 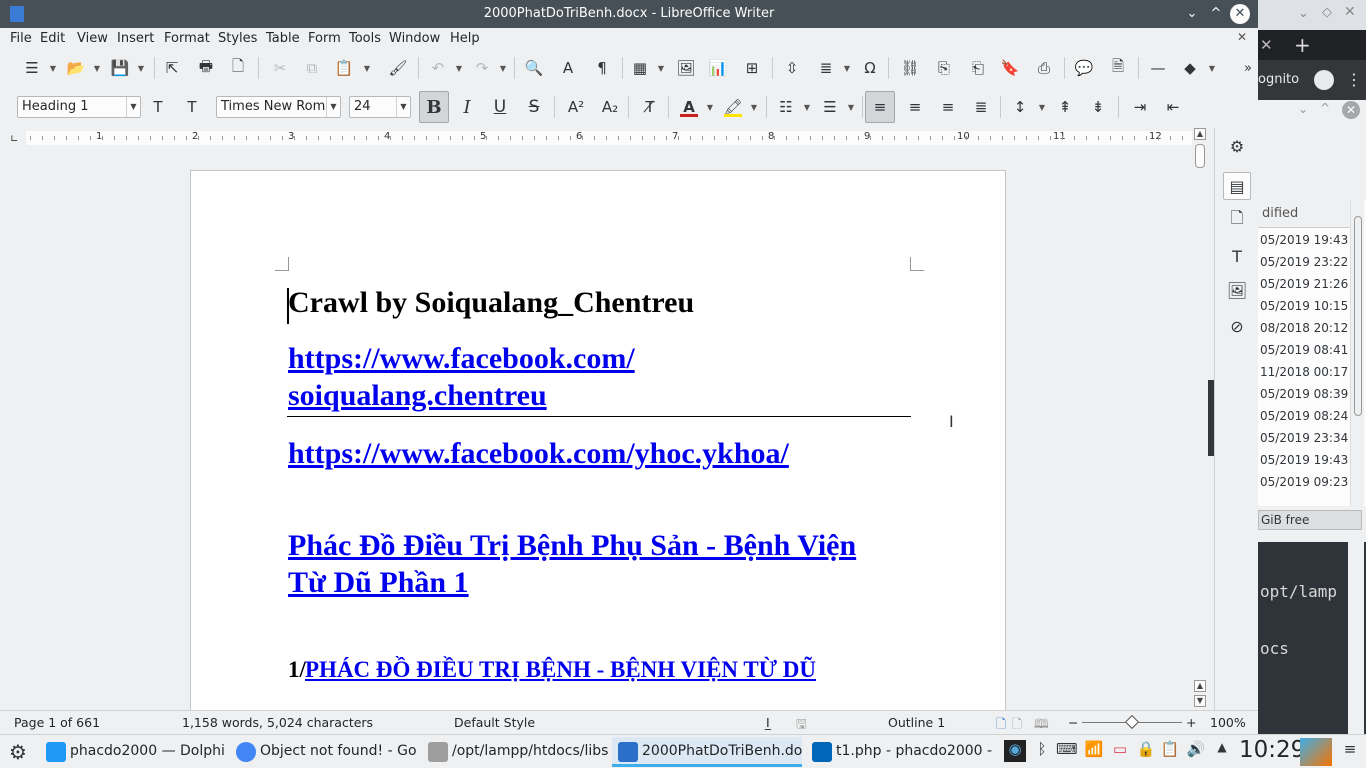 I want to click on page-break-icon: ⇳, so click(x=792, y=68).